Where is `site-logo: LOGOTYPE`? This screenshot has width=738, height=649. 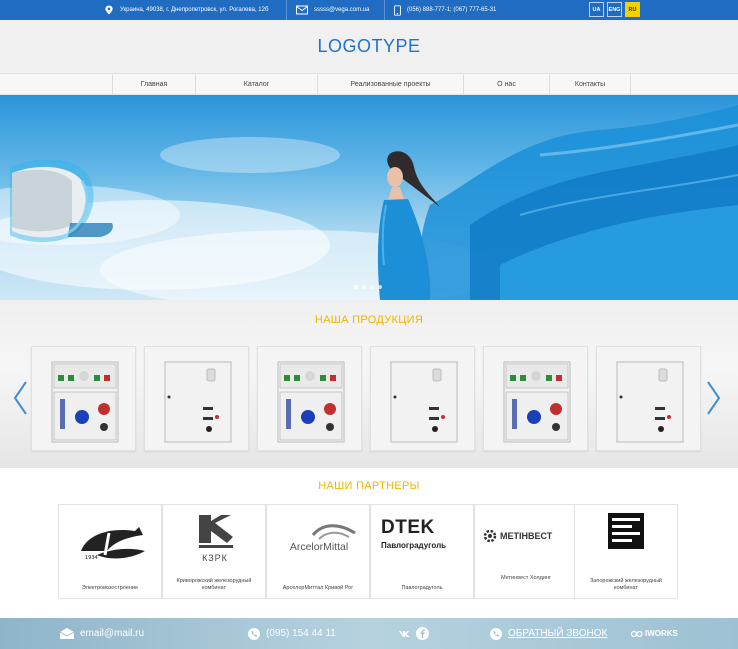
site-logo: LOGOTYPE is located at coordinates (369, 46).